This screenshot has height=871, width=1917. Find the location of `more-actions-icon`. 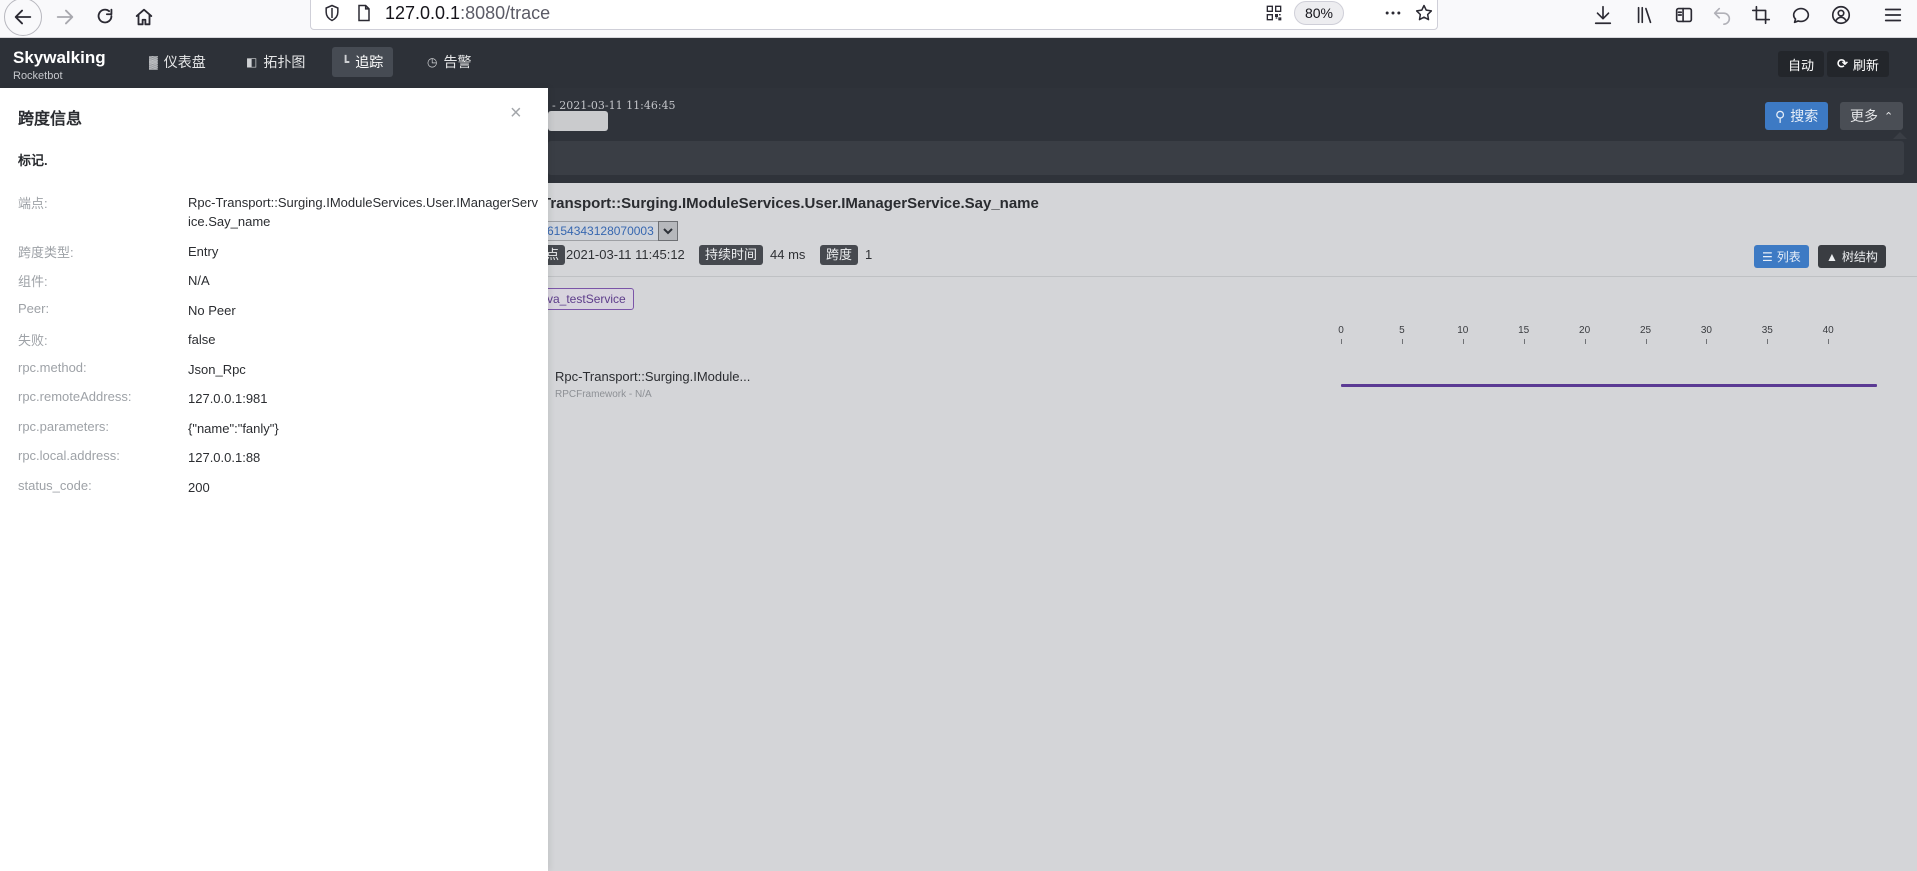

more-actions-icon is located at coordinates (1393, 13).